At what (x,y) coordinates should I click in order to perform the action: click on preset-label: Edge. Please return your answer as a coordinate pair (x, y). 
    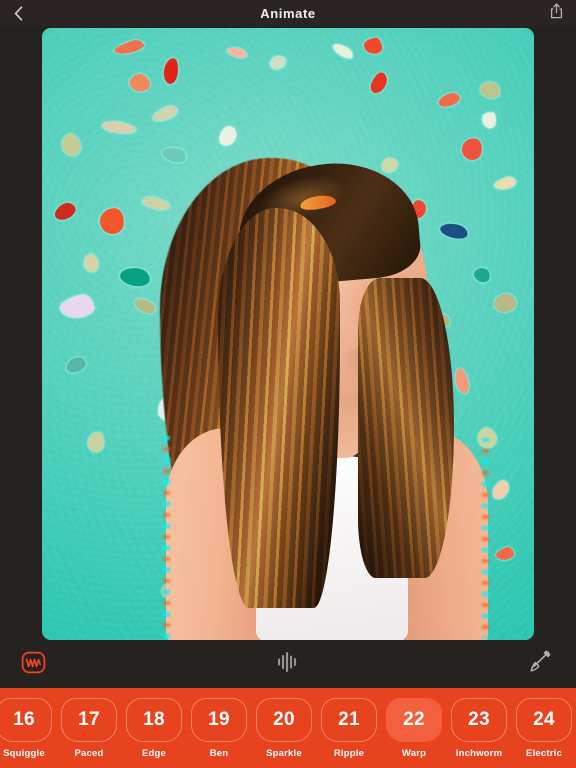
    Looking at the image, I should click on (154, 753).